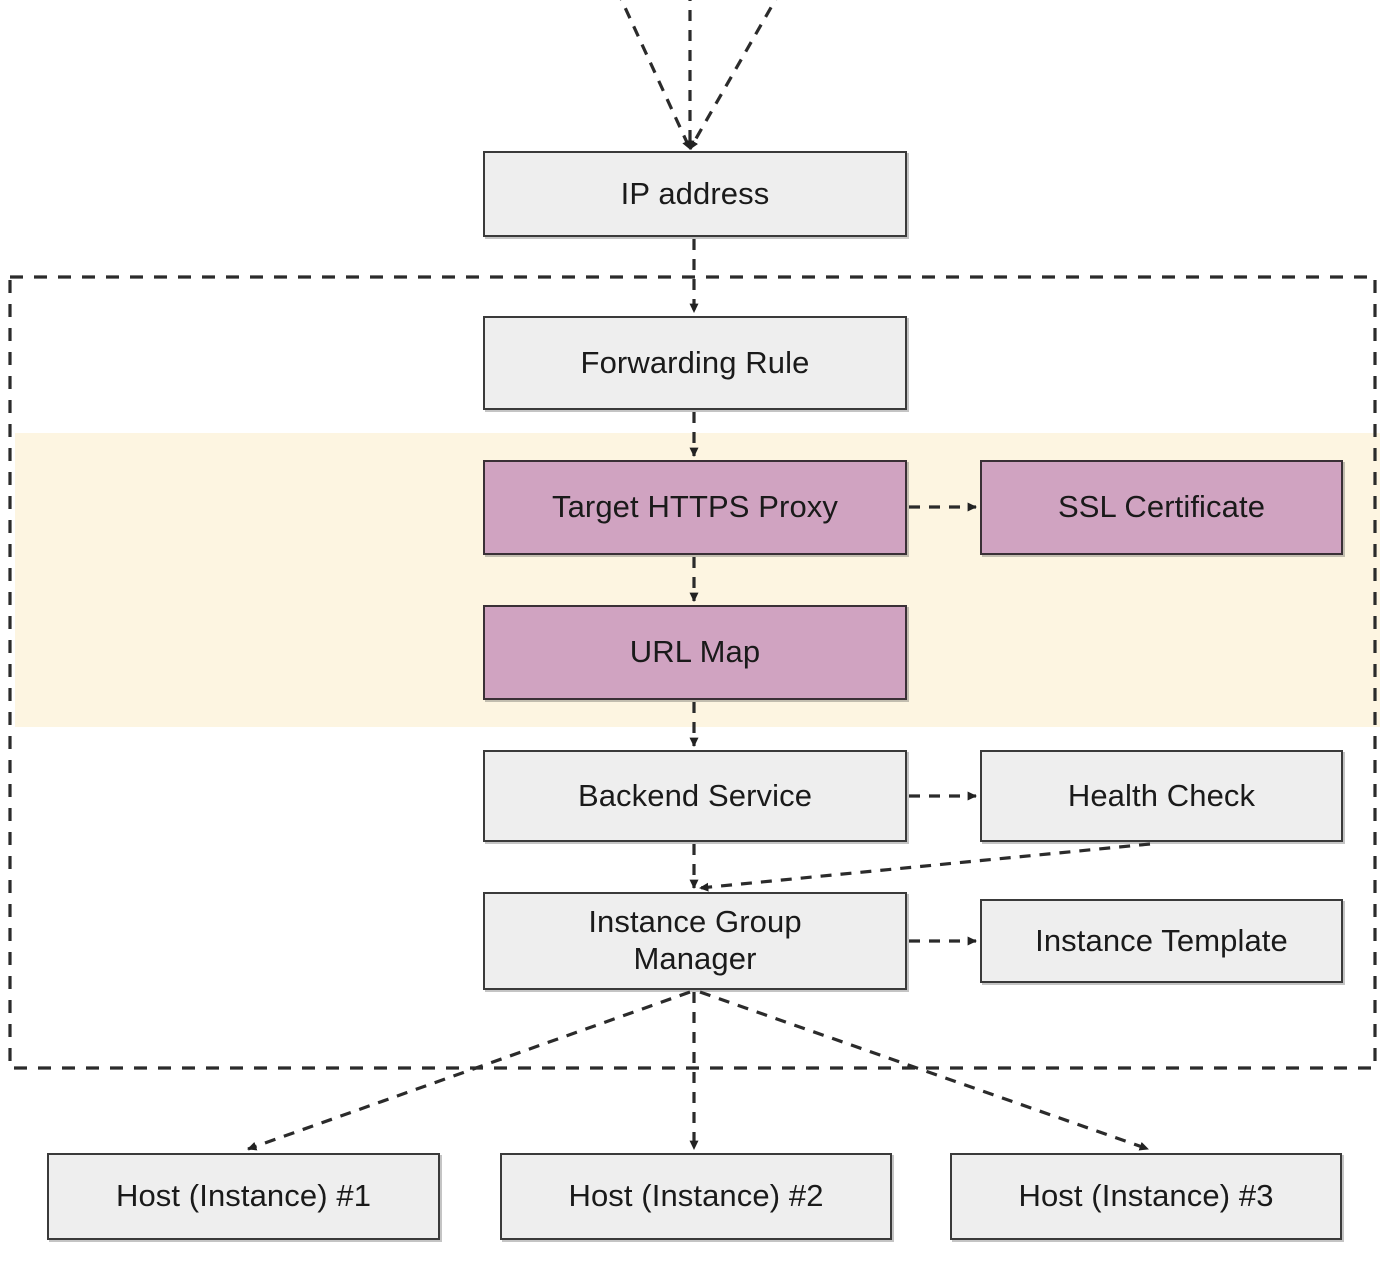  I want to click on node-url_map: URL Map, so click(695, 652).